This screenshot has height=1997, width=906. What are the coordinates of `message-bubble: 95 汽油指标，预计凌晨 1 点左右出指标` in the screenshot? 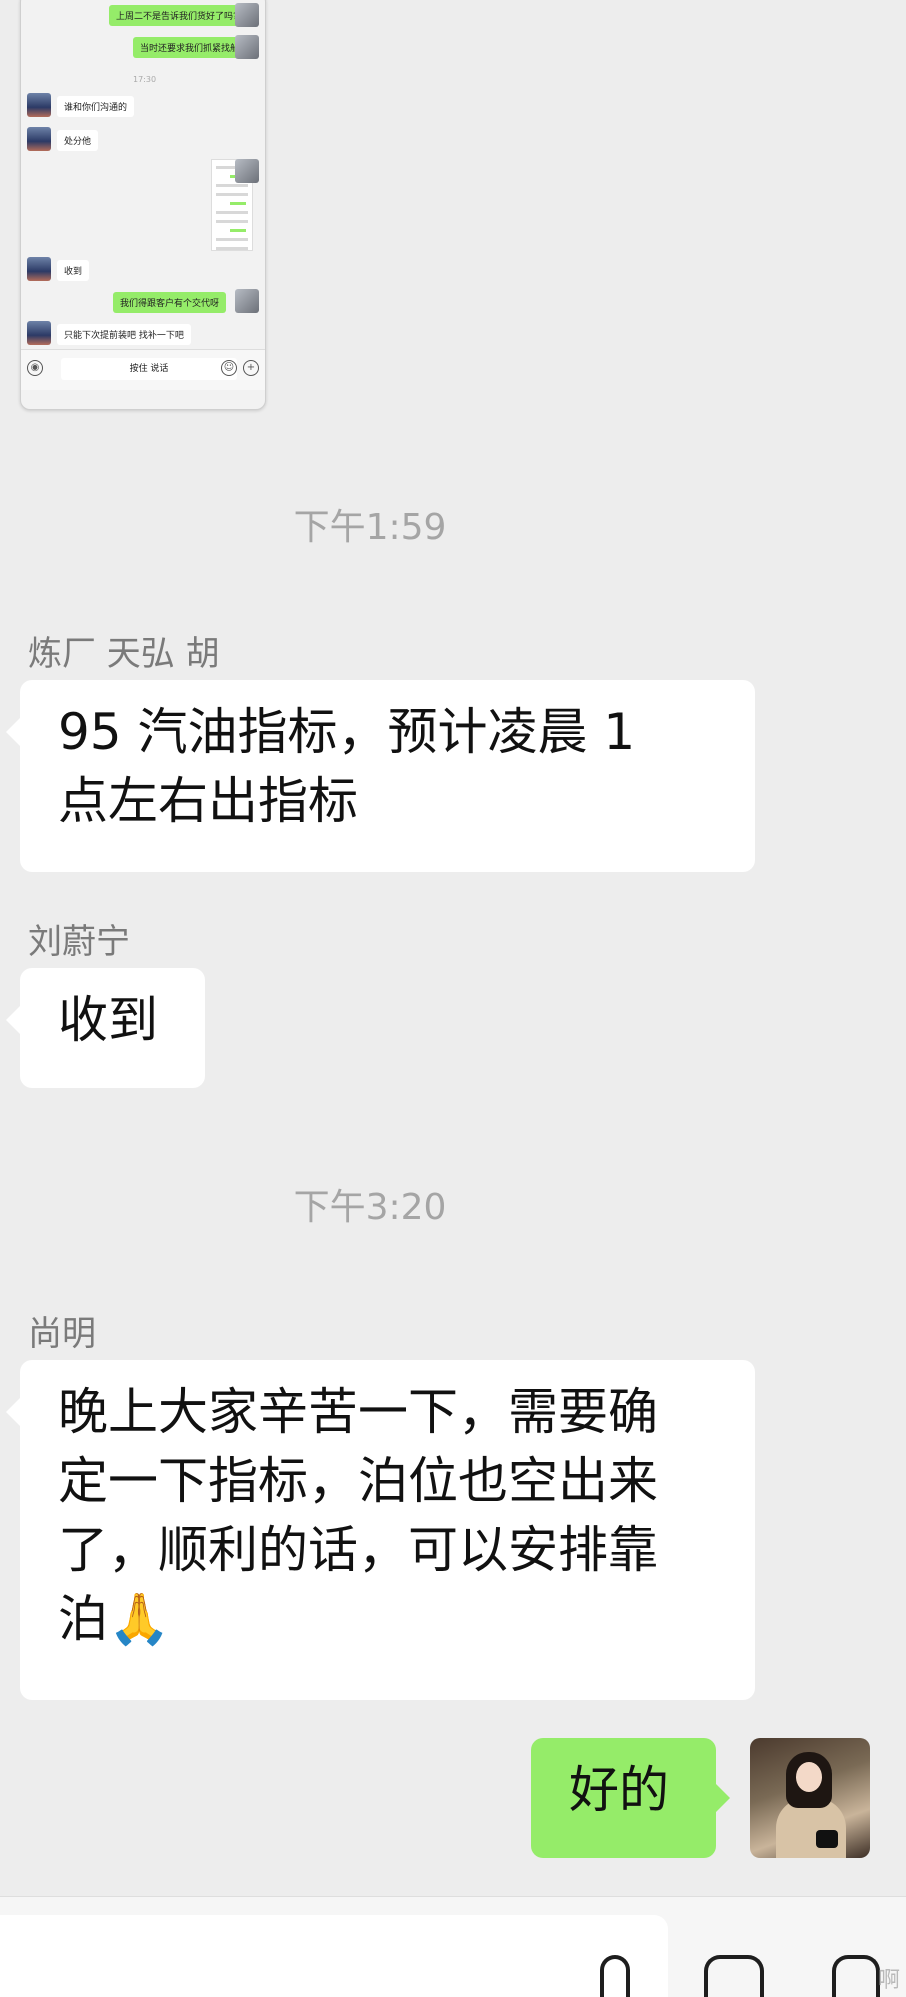 It's located at (380, 776).